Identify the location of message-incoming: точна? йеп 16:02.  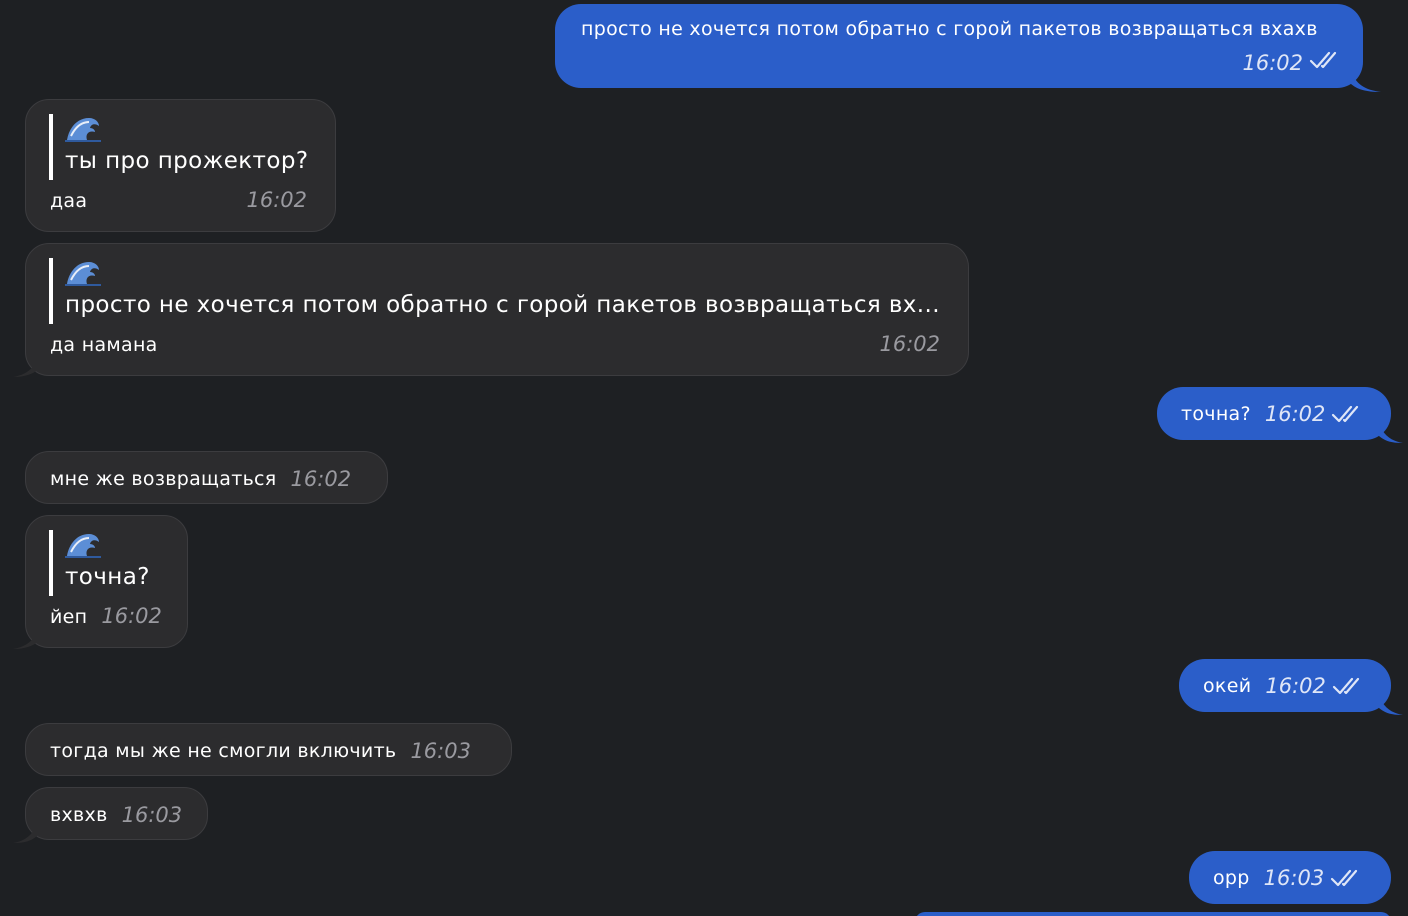
(100, 582).